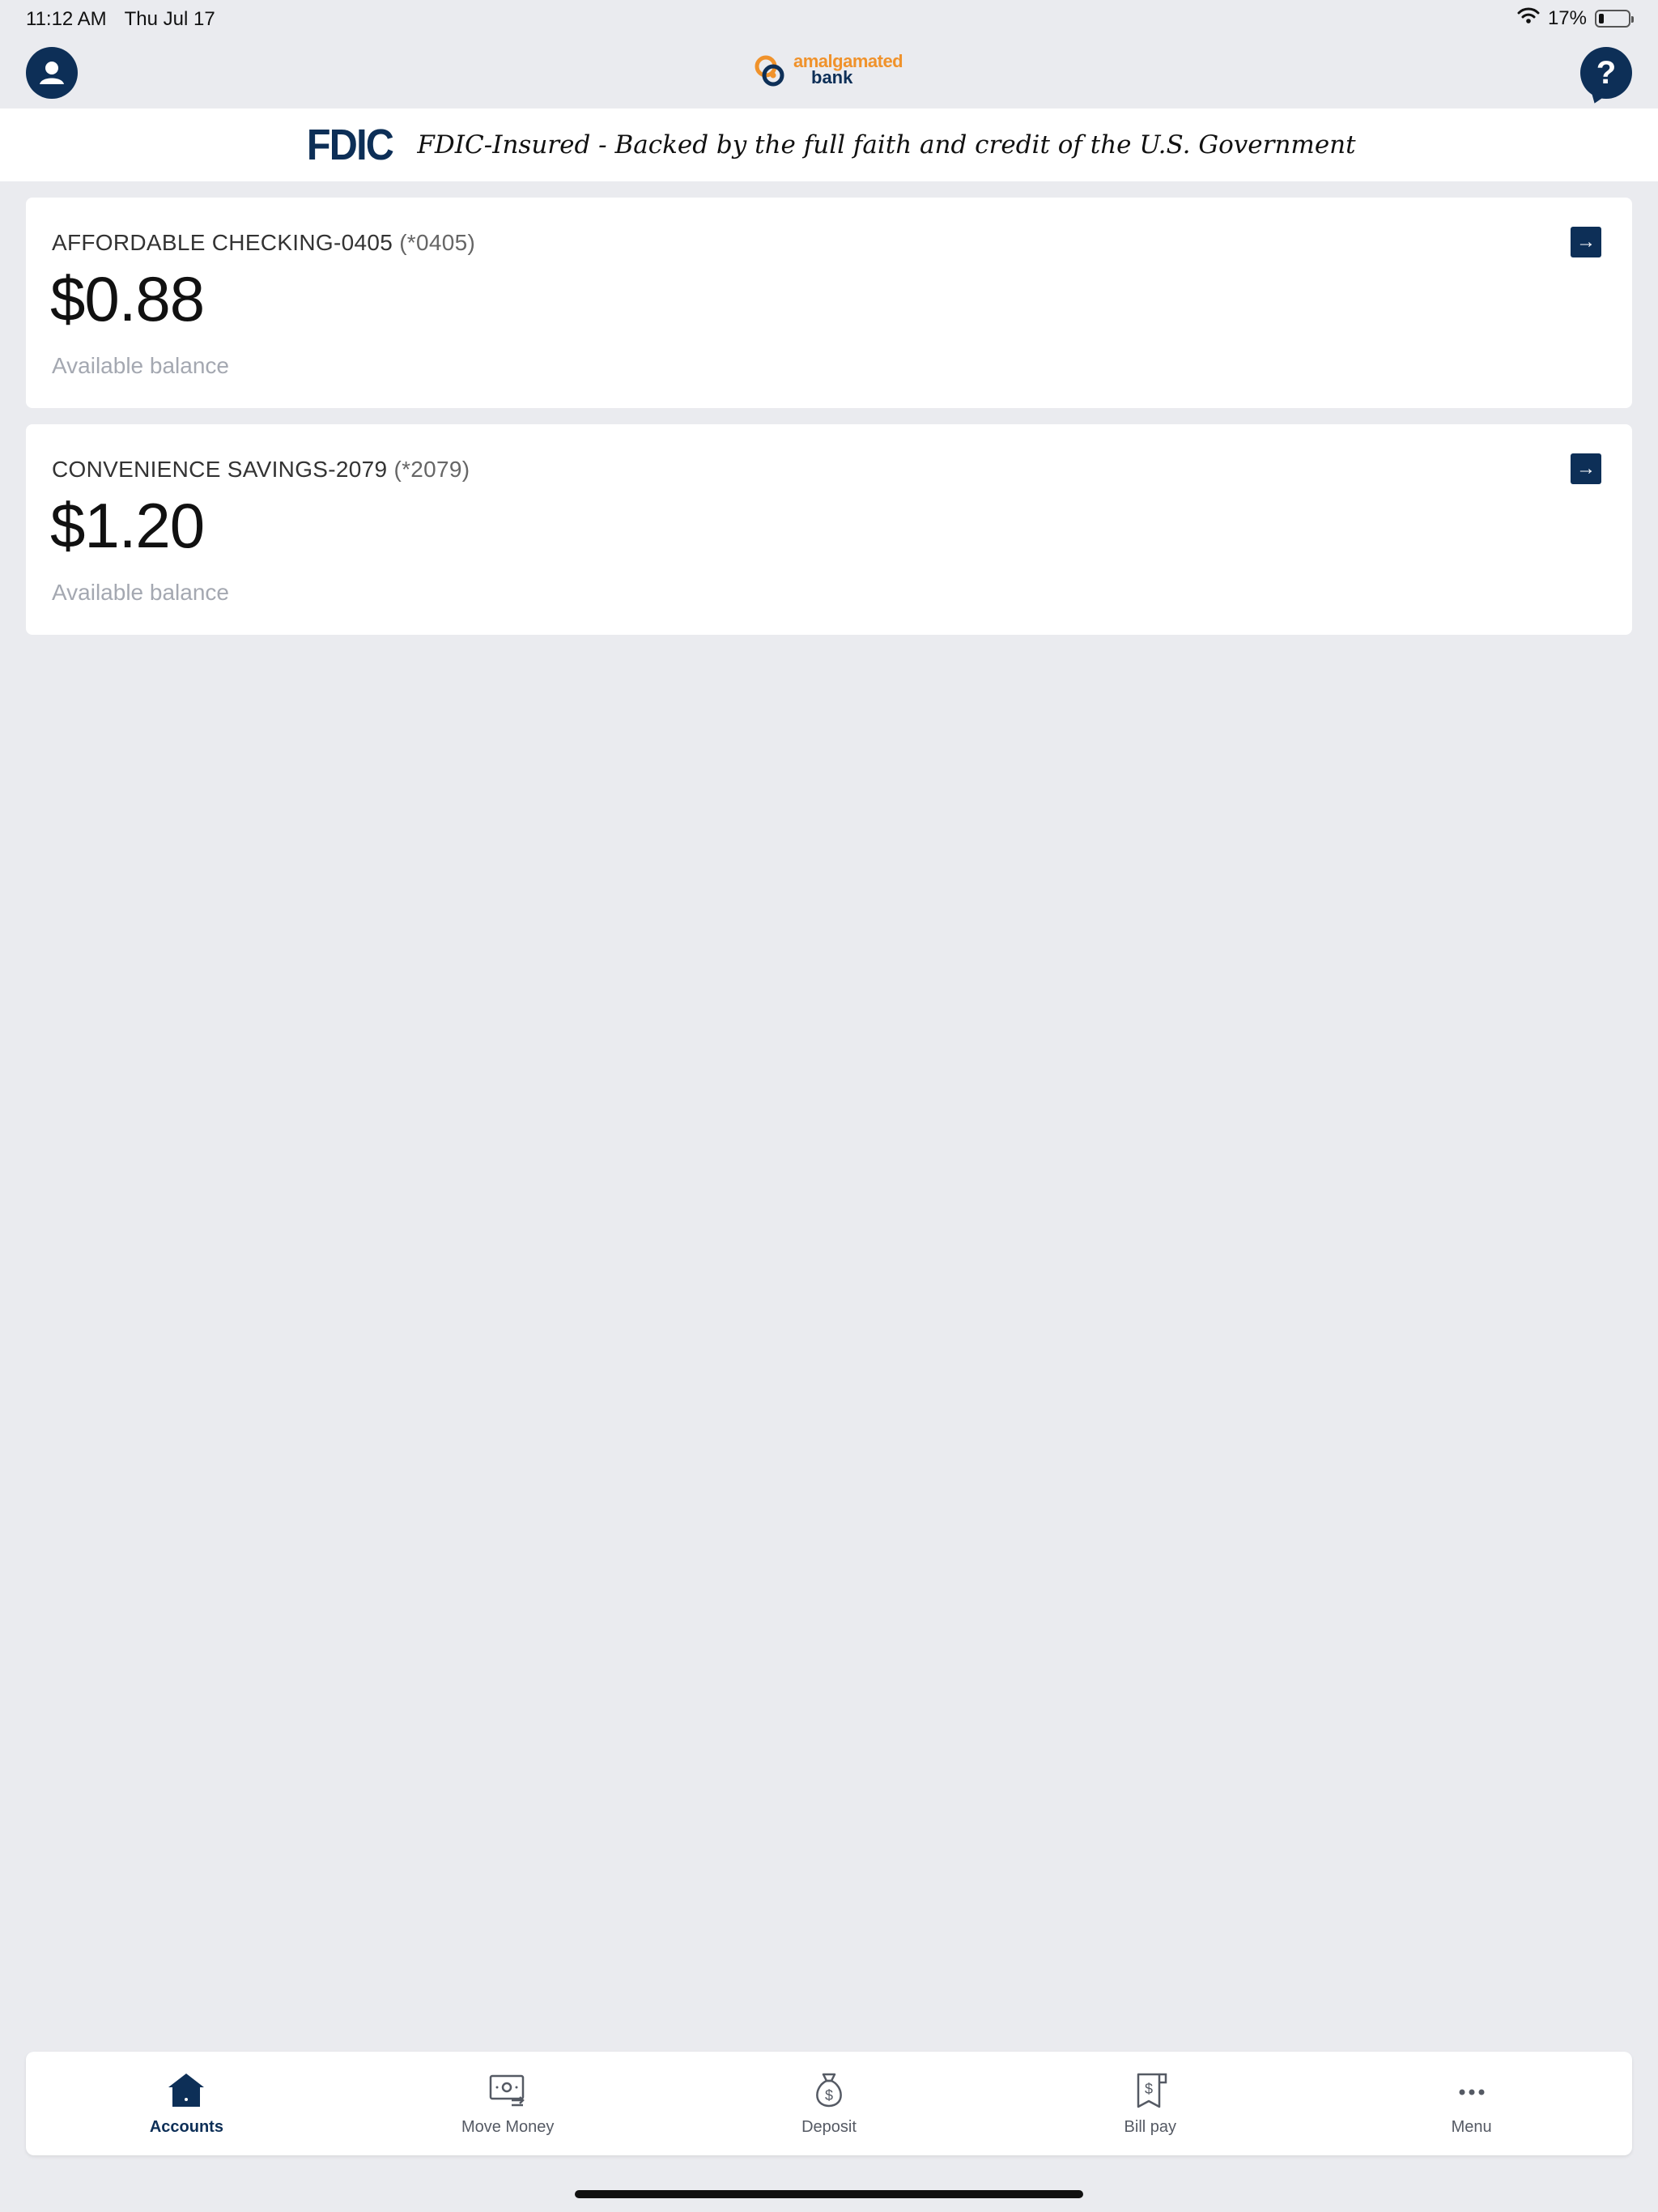 This screenshot has height=2212, width=1658. I want to click on battery-fill, so click(1601, 18).